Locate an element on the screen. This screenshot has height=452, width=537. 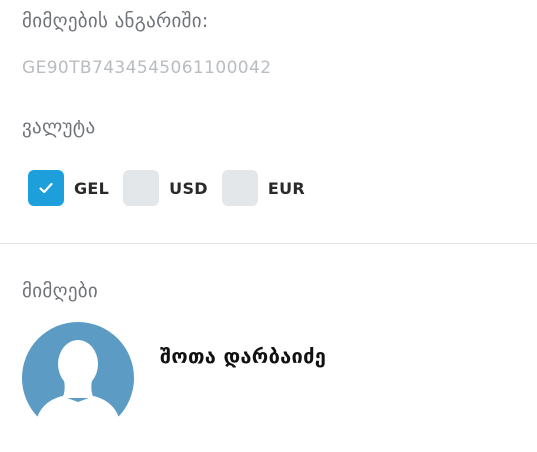
check-icon is located at coordinates (46, 188).